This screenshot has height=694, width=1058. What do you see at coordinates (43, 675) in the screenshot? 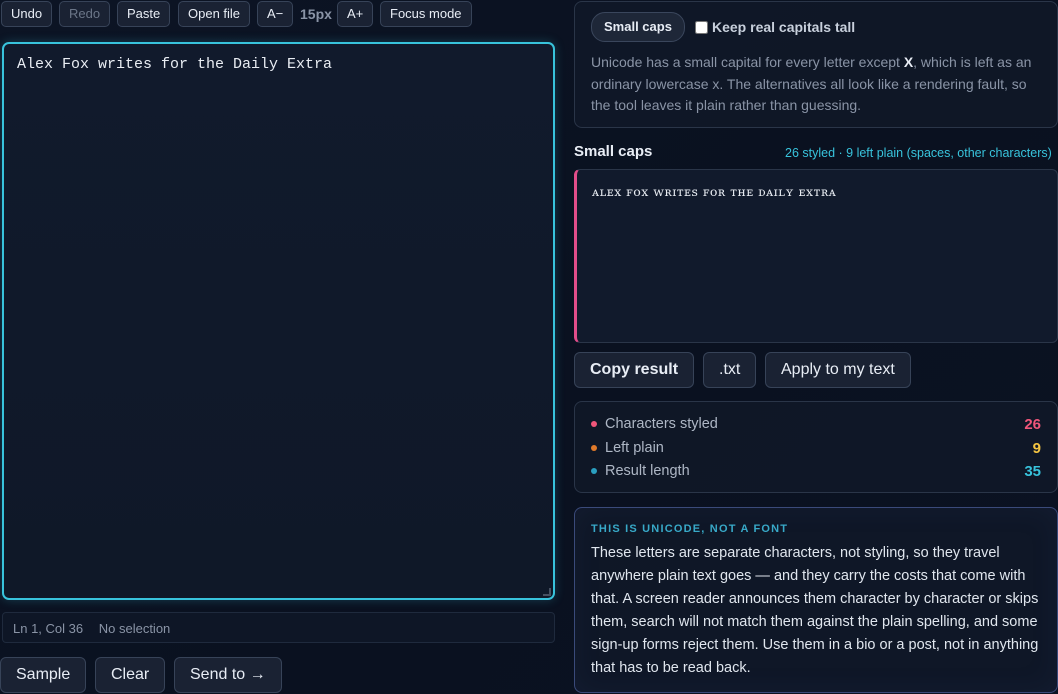
I see `sample-button: Sample` at bounding box center [43, 675].